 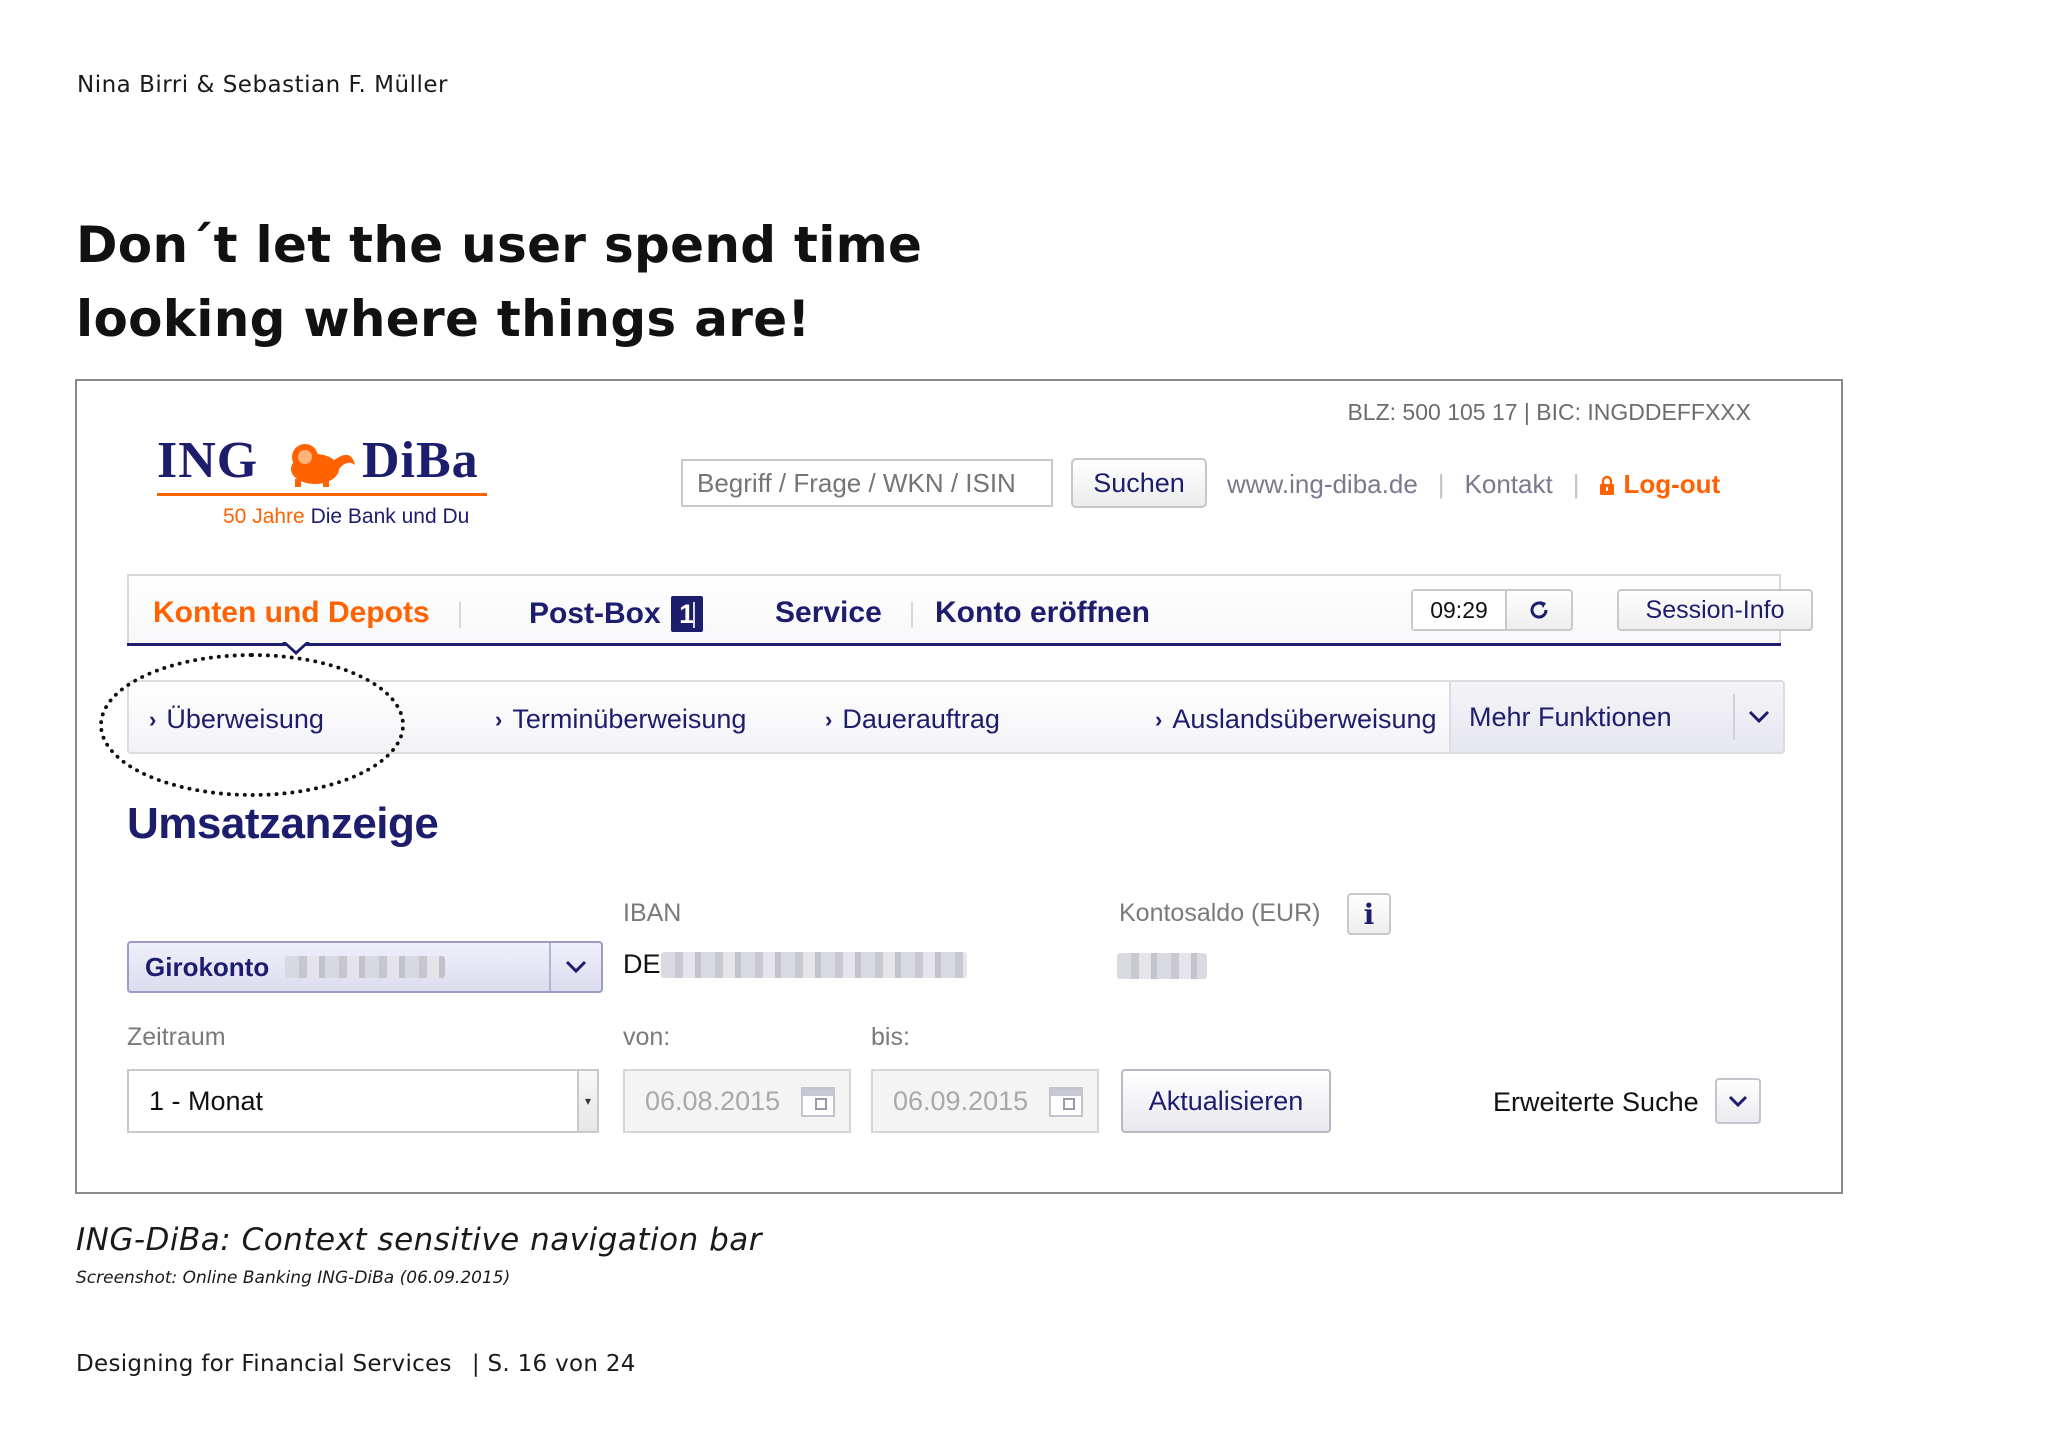 What do you see at coordinates (390, 516) in the screenshot?
I see `logo-tagline-slogan: Die Bank und Du` at bounding box center [390, 516].